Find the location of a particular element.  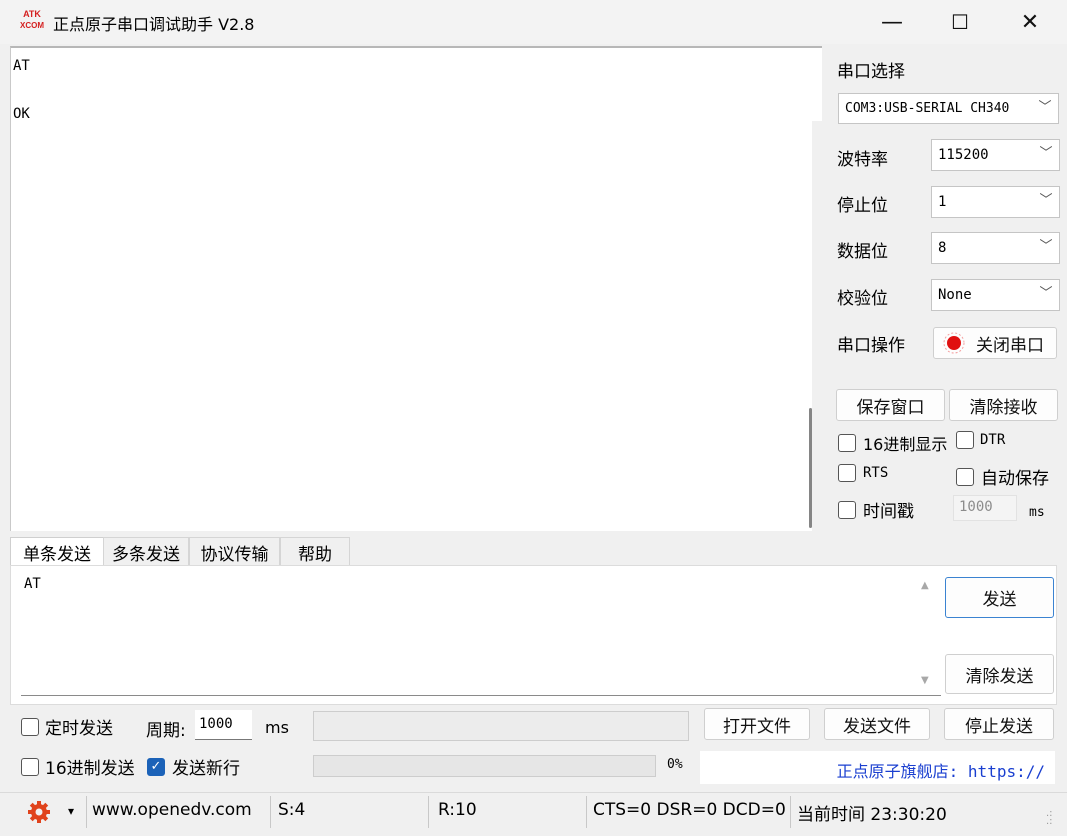

period-unit: ms is located at coordinates (277, 727).